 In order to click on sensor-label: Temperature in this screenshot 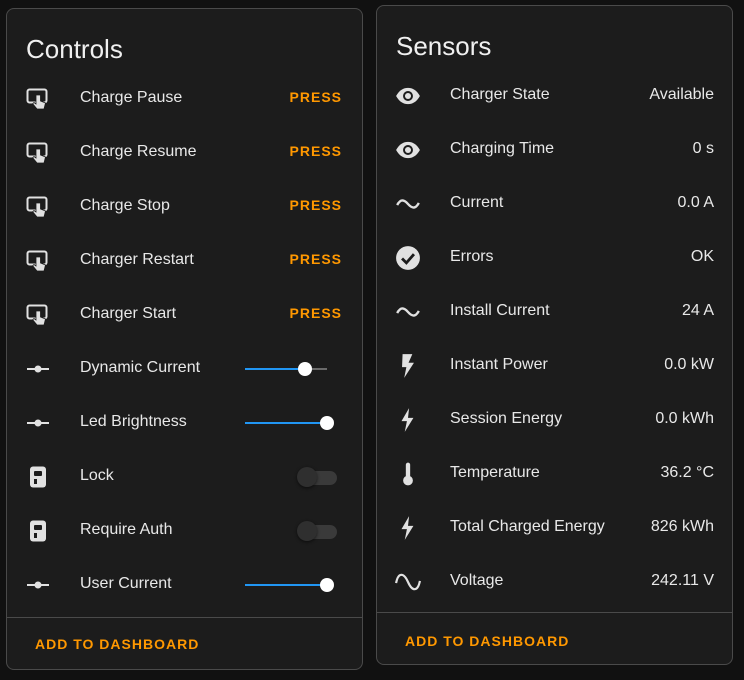, I will do `click(495, 472)`.